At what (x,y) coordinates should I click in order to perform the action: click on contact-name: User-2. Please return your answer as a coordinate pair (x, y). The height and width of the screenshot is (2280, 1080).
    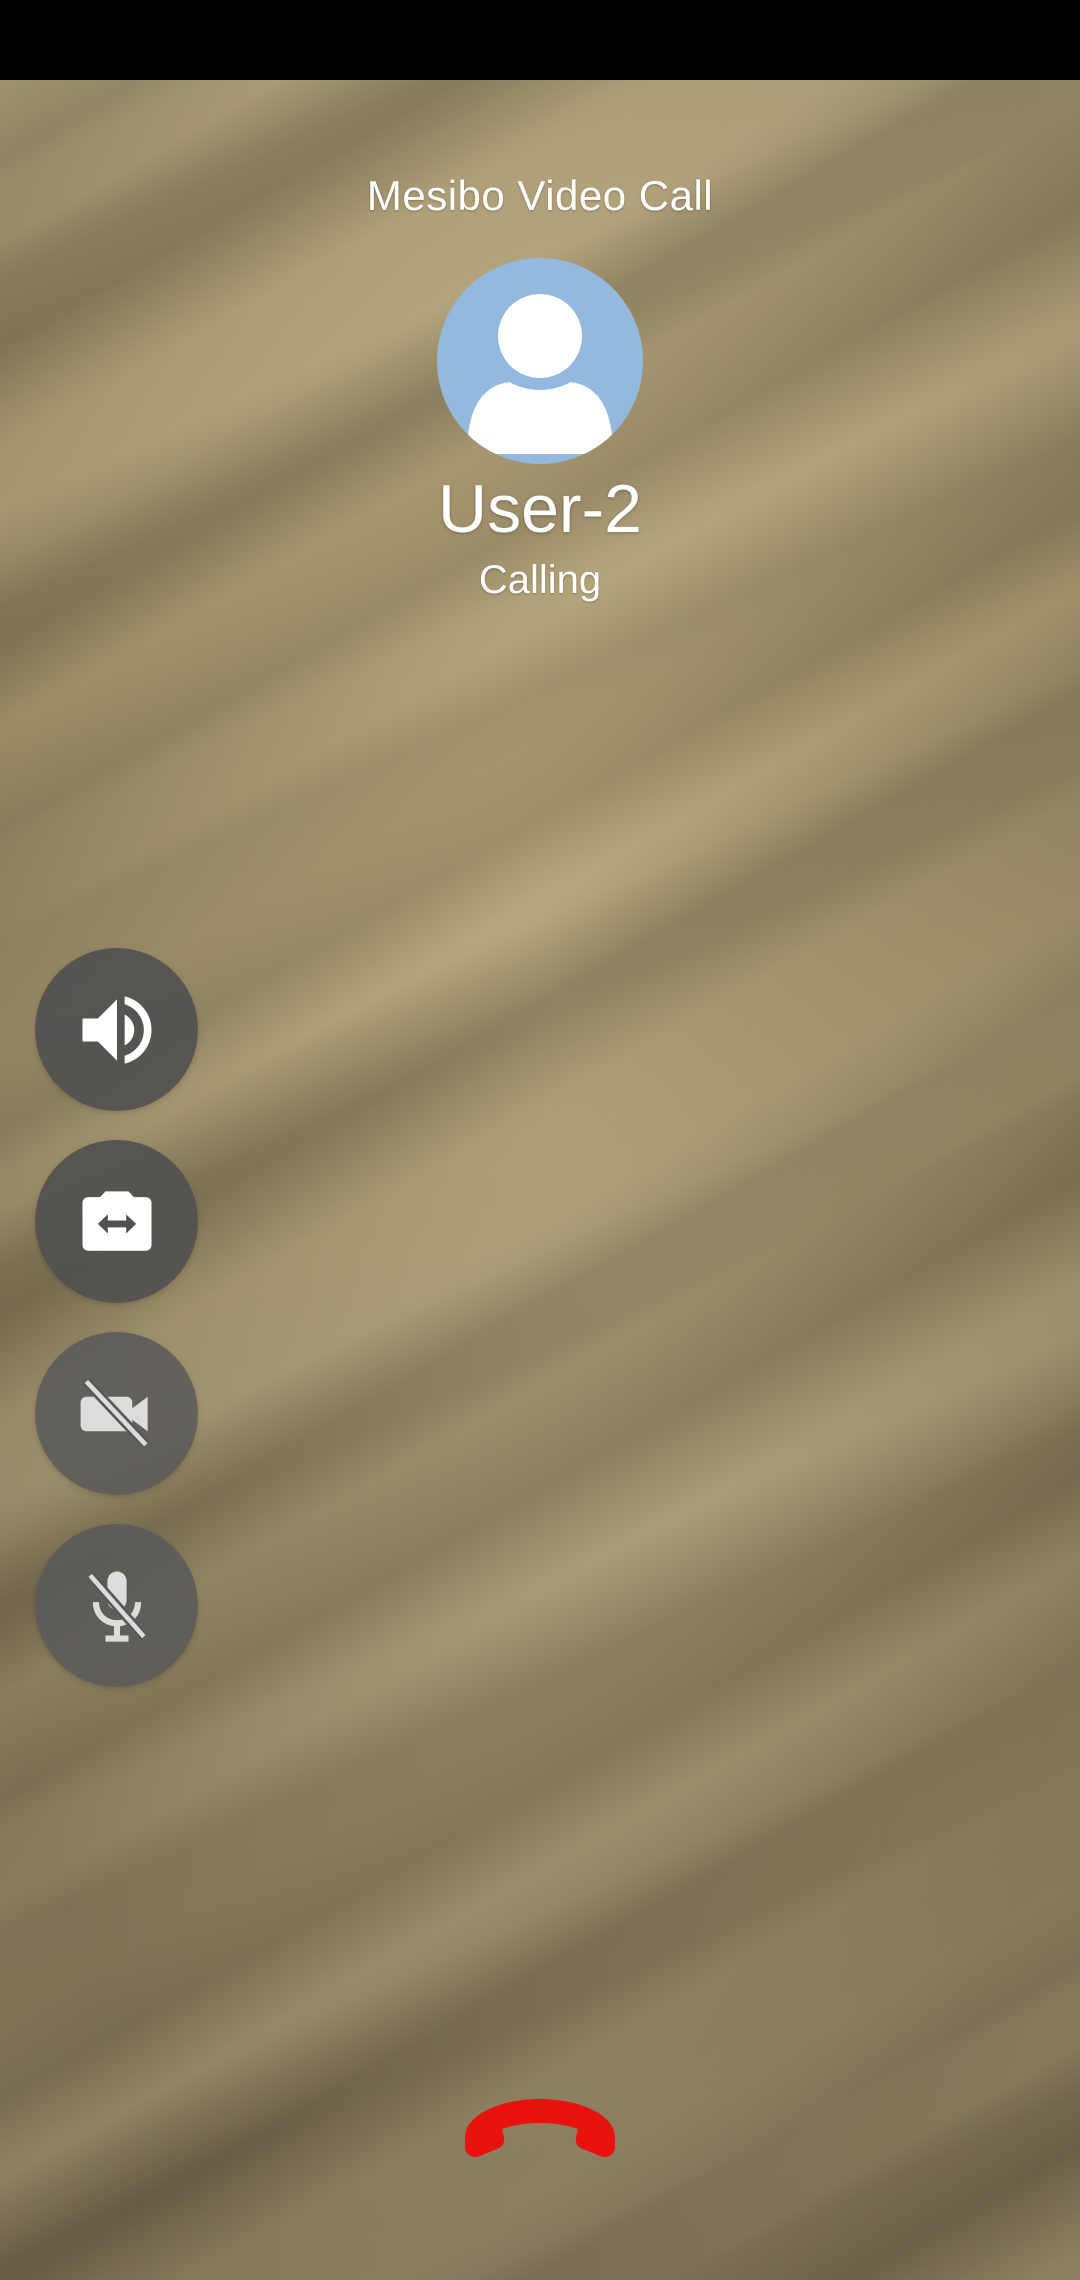
    Looking at the image, I should click on (540, 509).